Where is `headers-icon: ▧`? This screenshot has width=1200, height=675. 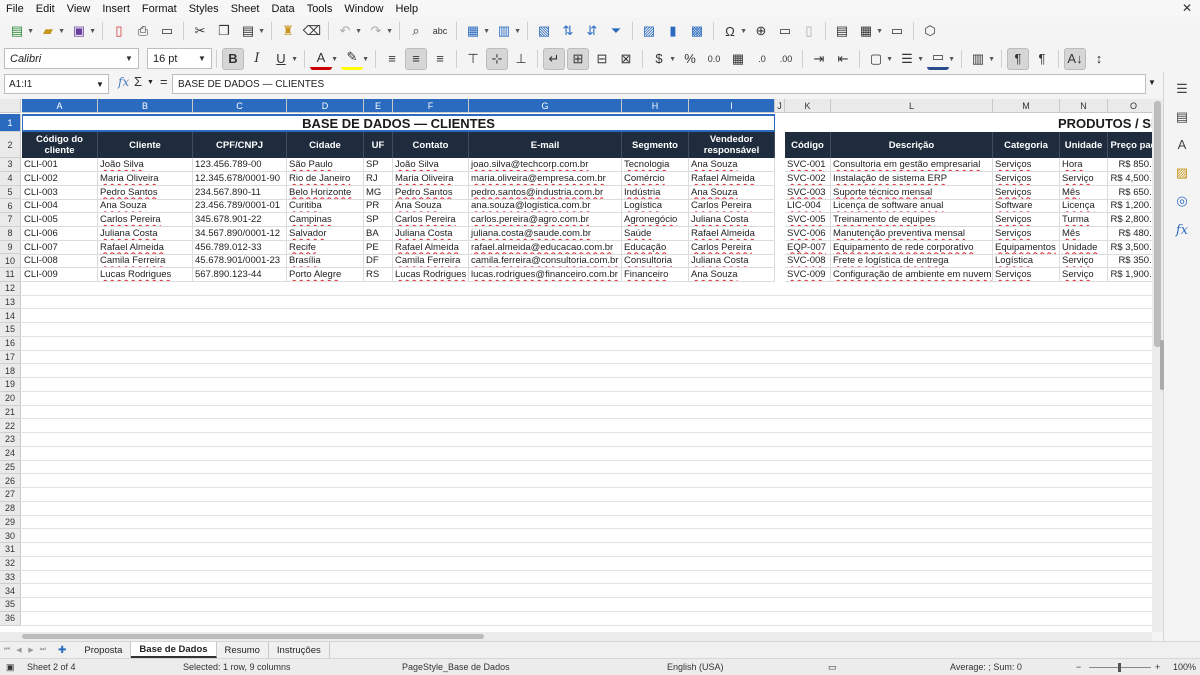
headers-icon: ▧ is located at coordinates (544, 31).